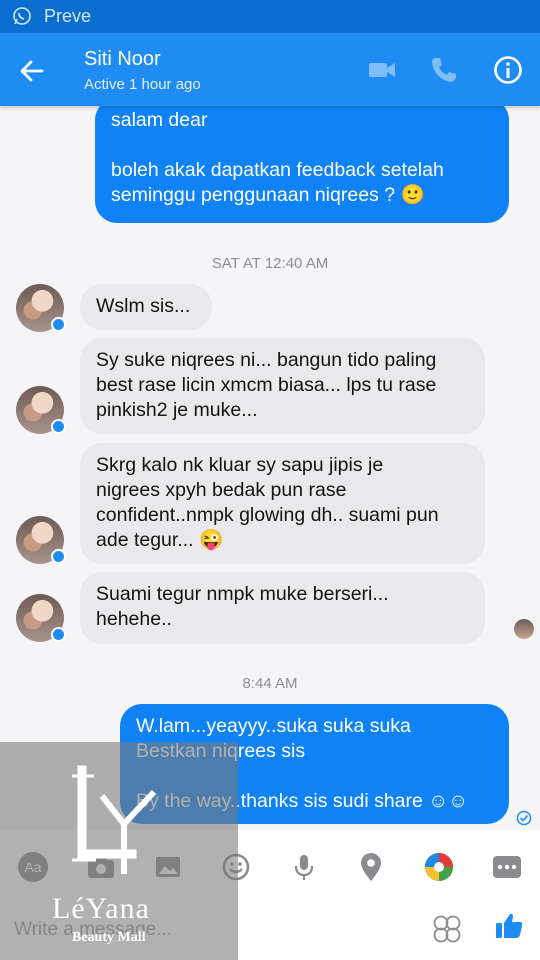 The height and width of the screenshot is (960, 540). Describe the element at coordinates (270, 69) in the screenshot. I see `conversation-header: Siti Noor Active 1 hour ago` at that location.